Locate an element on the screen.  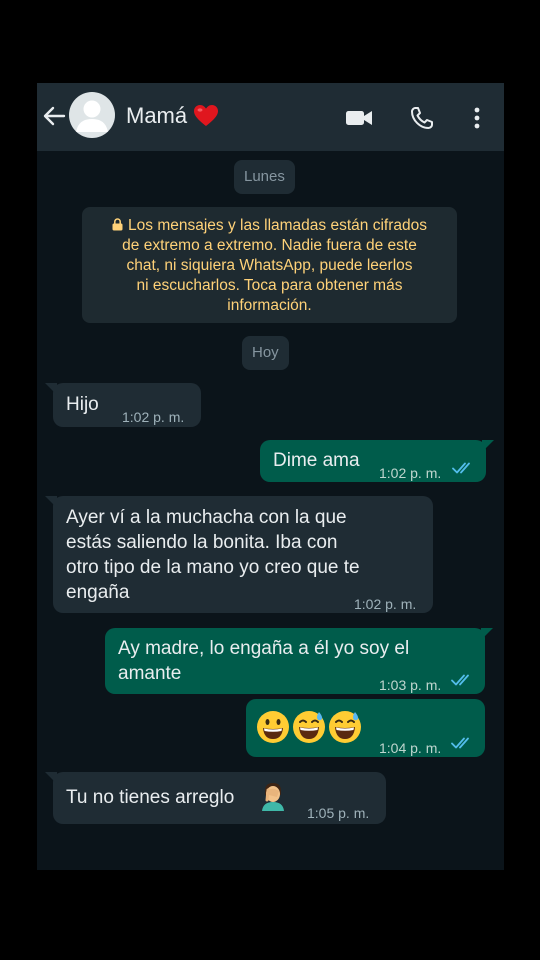
message-text: Hijo is located at coordinates (82, 404).